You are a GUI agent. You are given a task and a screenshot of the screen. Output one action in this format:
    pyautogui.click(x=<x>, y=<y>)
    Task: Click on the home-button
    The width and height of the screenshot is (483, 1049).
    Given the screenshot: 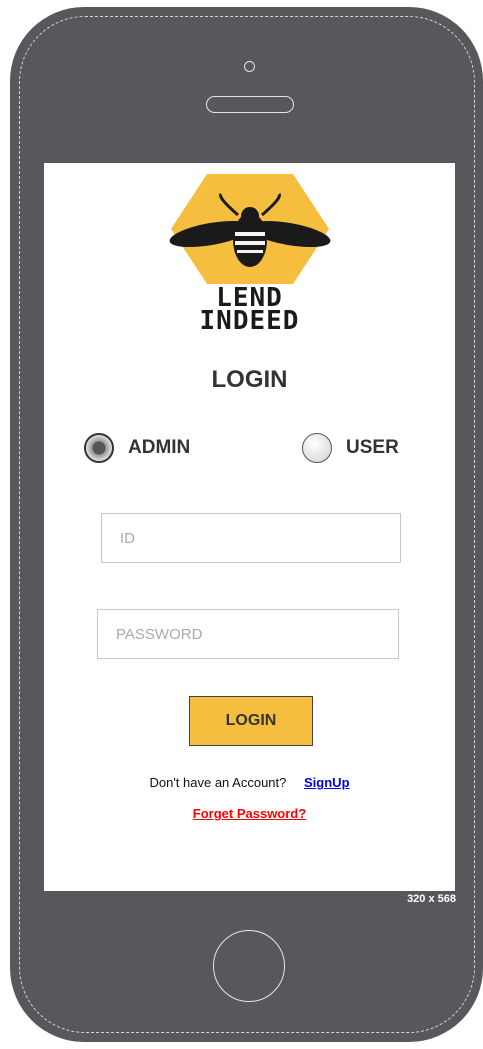 What is the action you would take?
    pyautogui.click(x=249, y=966)
    